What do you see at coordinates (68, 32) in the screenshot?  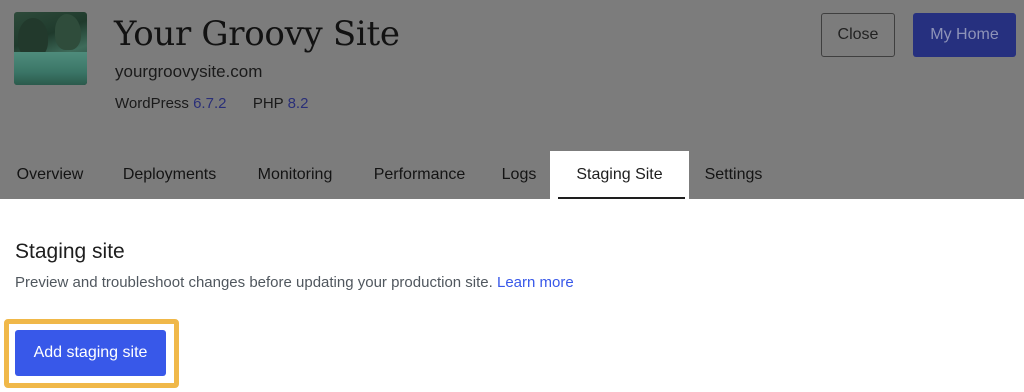 I see `thumbnail-trees-right` at bounding box center [68, 32].